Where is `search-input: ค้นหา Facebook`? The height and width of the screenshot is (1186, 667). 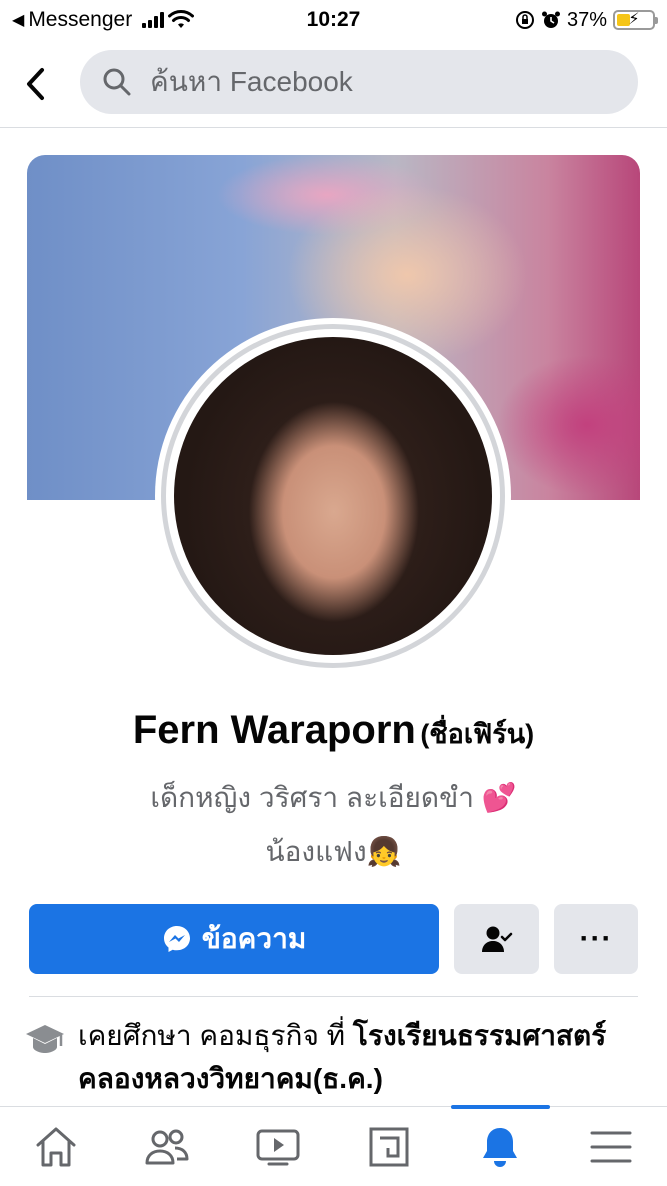 search-input: ค้นหา Facebook is located at coordinates (359, 82).